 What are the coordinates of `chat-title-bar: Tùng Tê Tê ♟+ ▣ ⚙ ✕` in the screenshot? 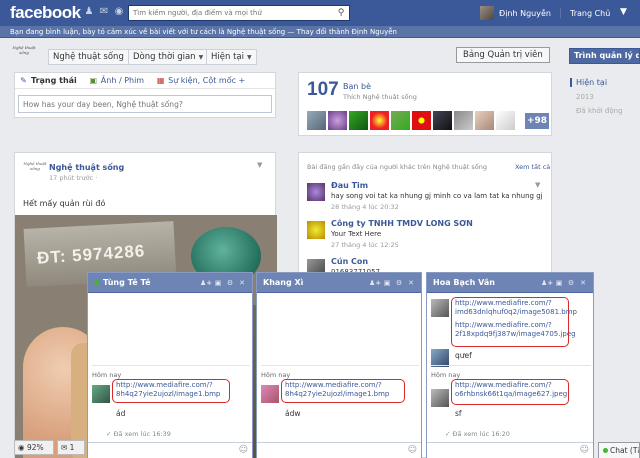 It's located at (170, 283).